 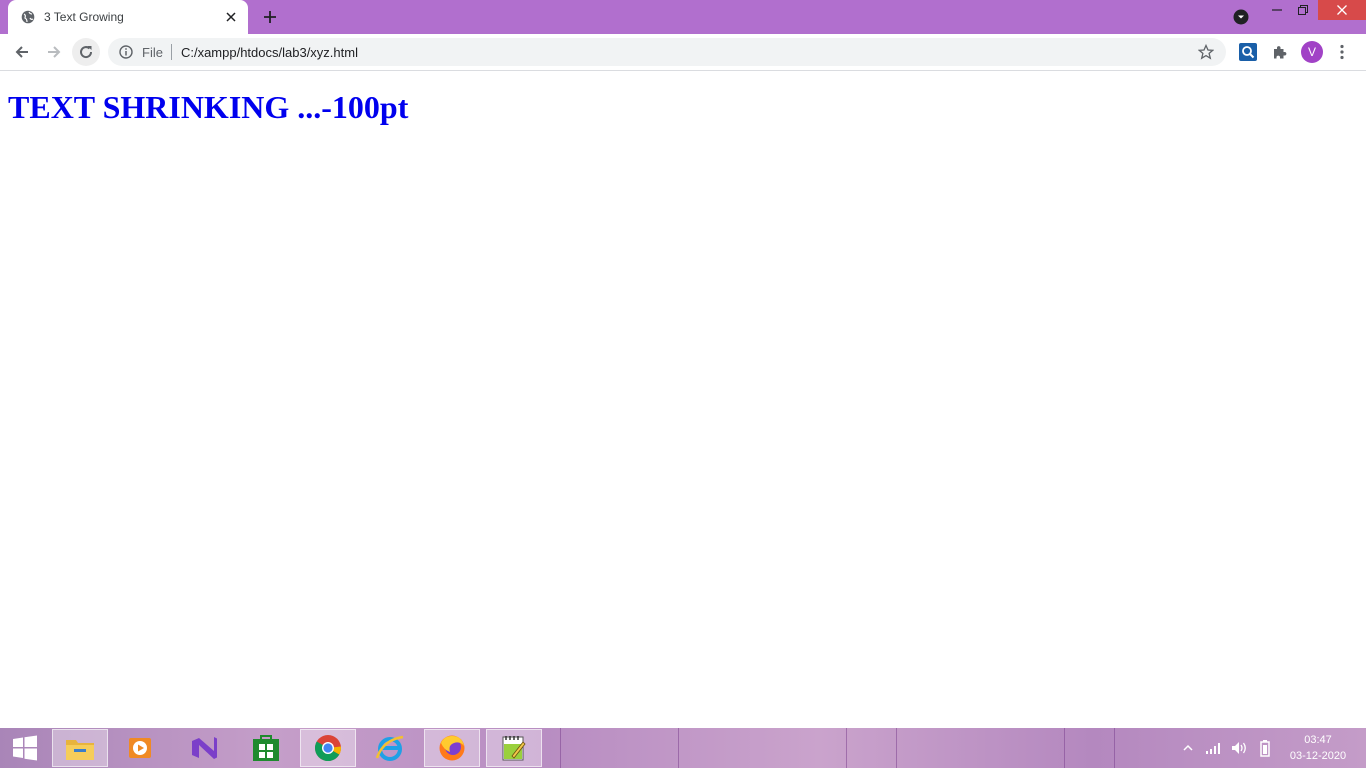 I want to click on close-tab-icon, so click(x=231, y=17).